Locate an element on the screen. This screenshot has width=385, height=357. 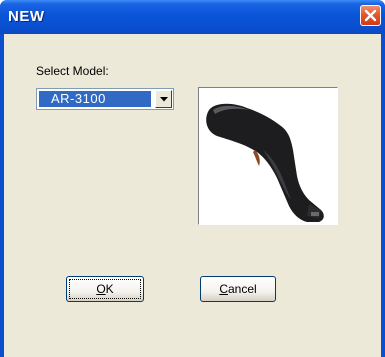
dropdown-arrow-button is located at coordinates (163, 99).